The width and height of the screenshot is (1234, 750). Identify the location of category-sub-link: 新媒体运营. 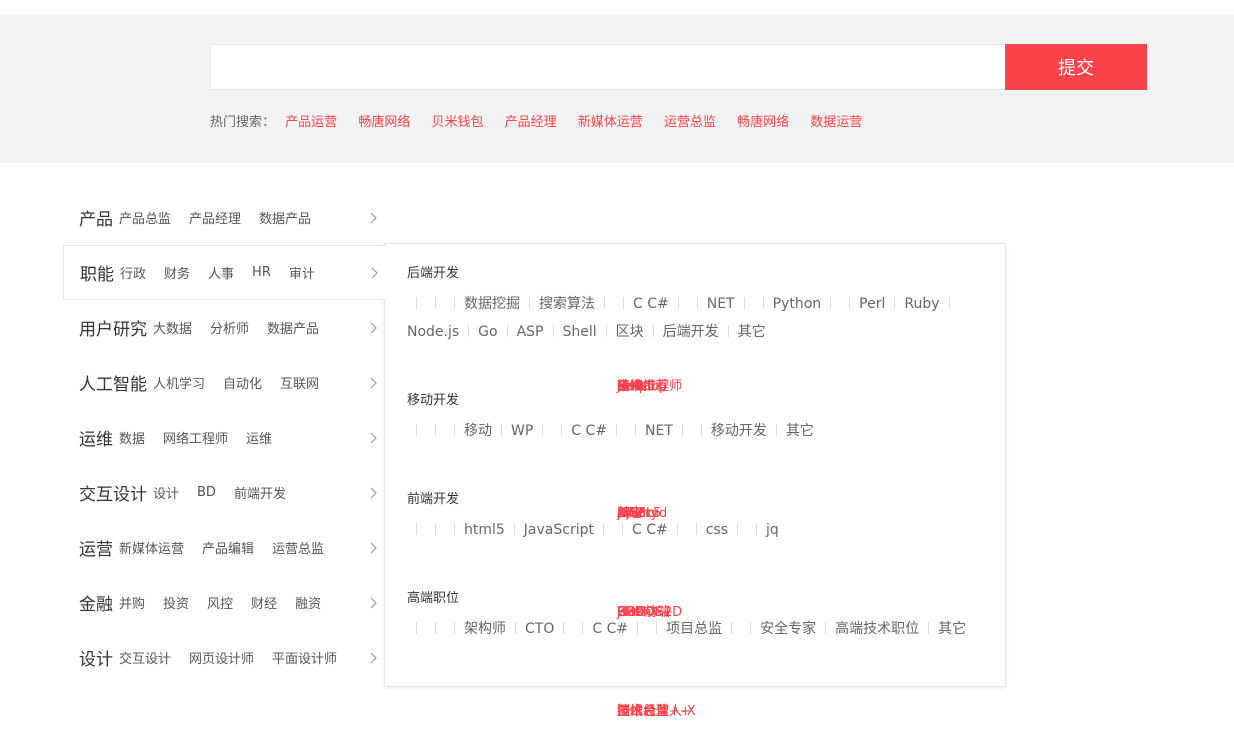
(151, 547).